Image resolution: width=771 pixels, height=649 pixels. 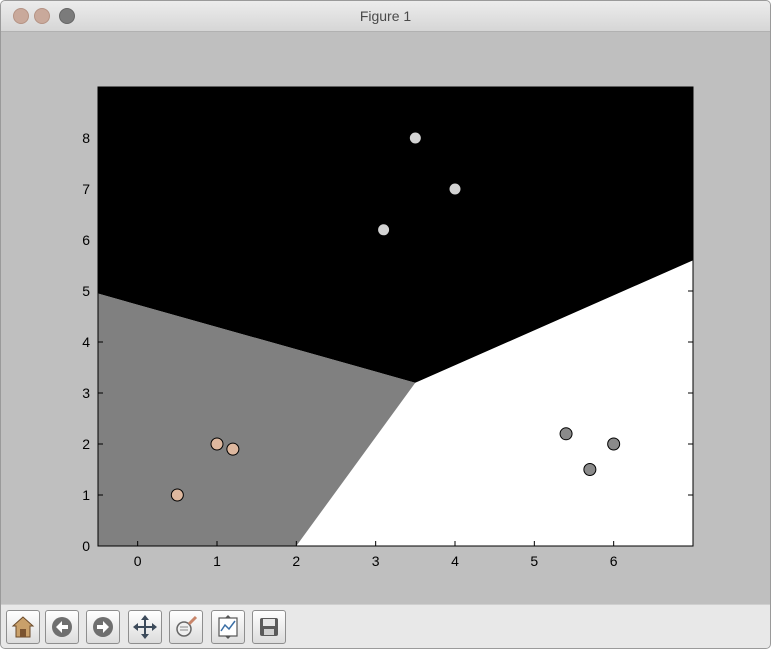 What do you see at coordinates (138, 561) in the screenshot?
I see `x-tick-label: 0` at bounding box center [138, 561].